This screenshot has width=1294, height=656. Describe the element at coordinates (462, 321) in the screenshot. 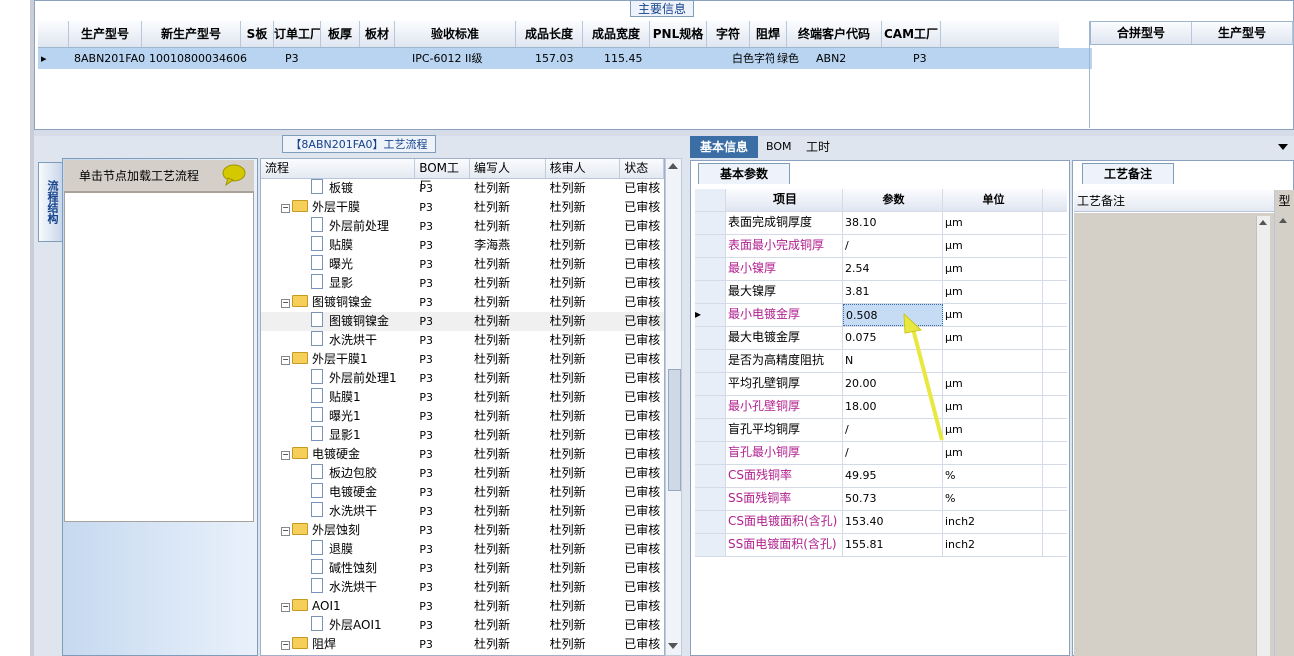

I see `flow-row: 图镀铜镍金 P3 杜列新 杜列新 已审核` at that location.